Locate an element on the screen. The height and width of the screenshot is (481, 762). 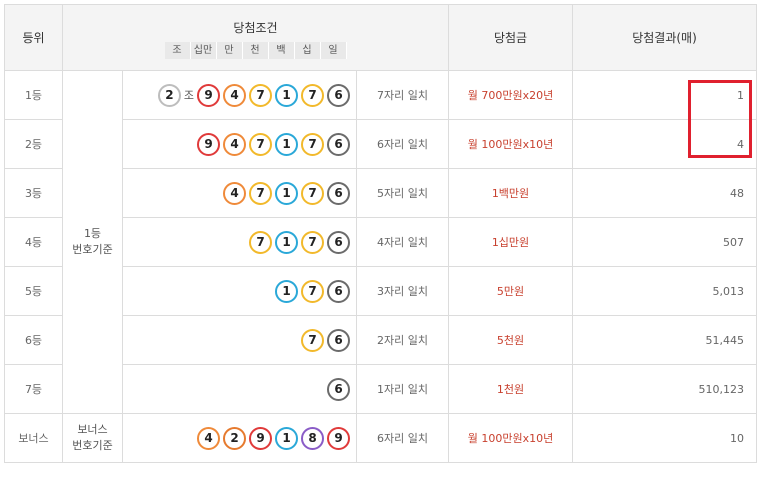
subcol-thousand: 천 is located at coordinates (255, 50).